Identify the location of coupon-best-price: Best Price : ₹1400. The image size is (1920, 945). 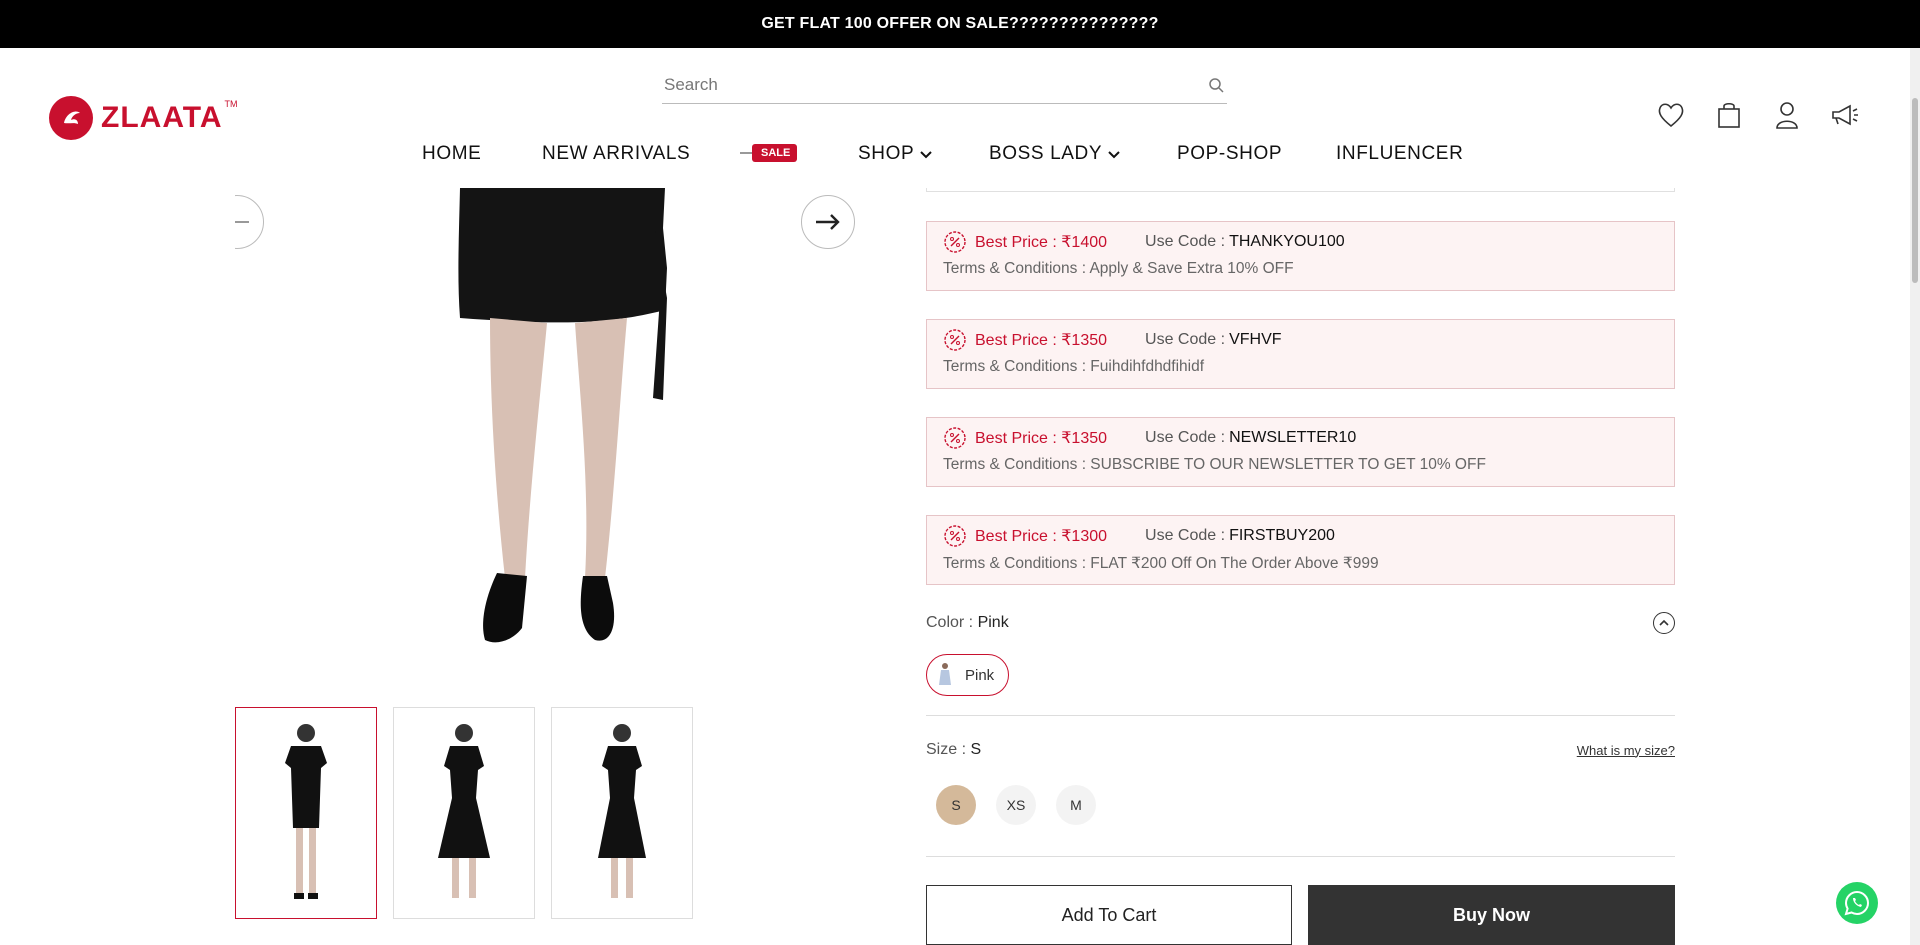
(1041, 242).